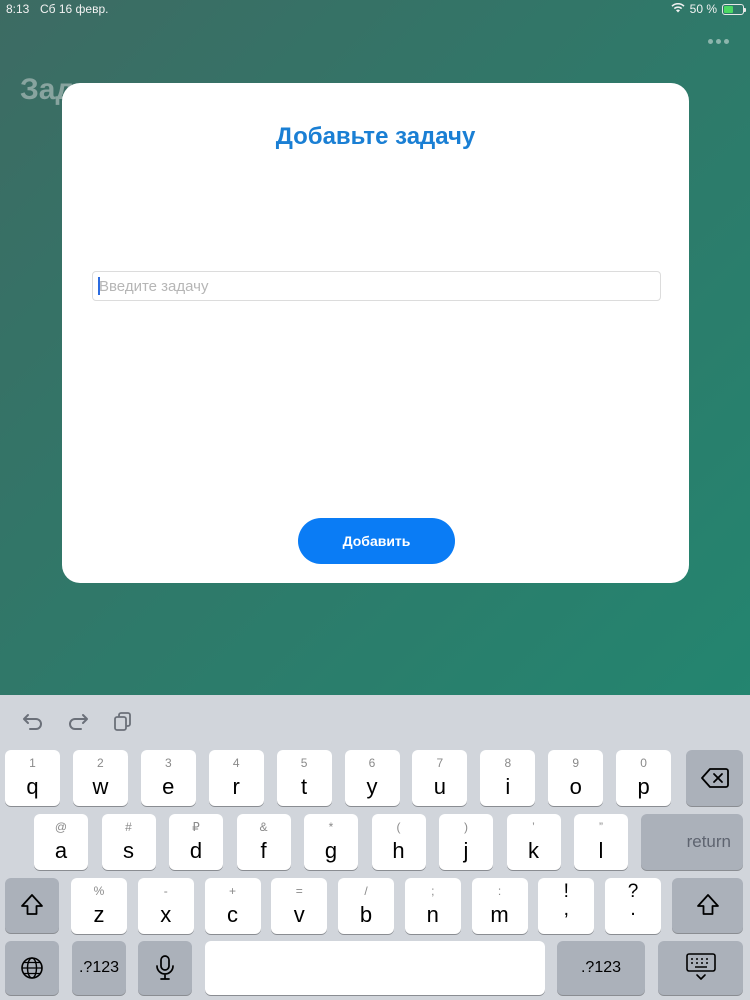 The width and height of the screenshot is (750, 1000). What do you see at coordinates (398, 850) in the screenshot?
I see `key-label: h` at bounding box center [398, 850].